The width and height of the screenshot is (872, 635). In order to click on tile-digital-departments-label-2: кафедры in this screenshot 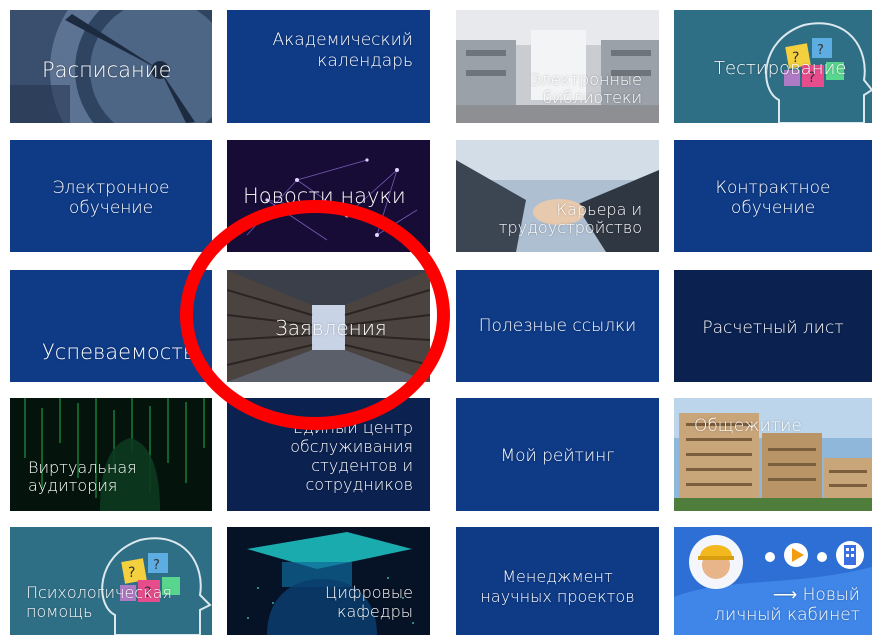, I will do `click(374, 611)`.